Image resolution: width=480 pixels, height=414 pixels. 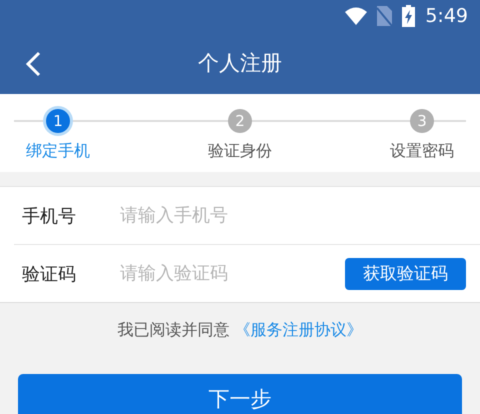 What do you see at coordinates (240, 121) in the screenshot?
I see `step-number: 2` at bounding box center [240, 121].